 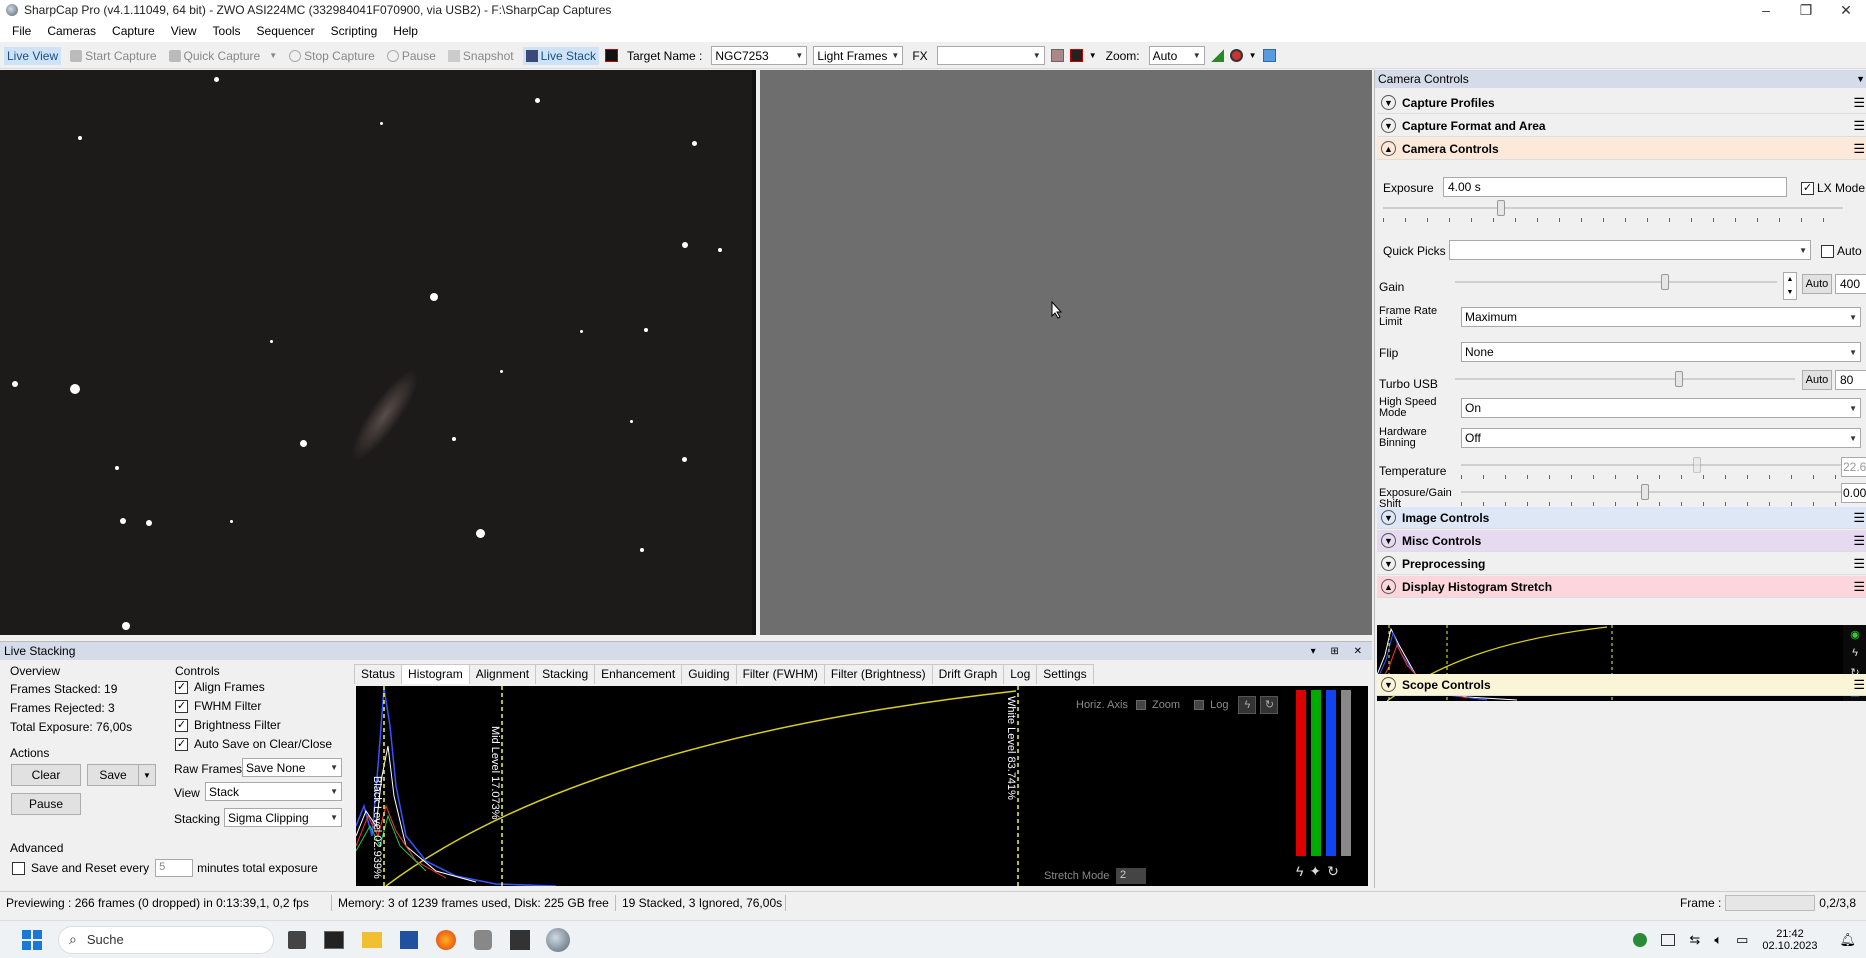 I want to click on tab-log: Log, so click(x=1020, y=674).